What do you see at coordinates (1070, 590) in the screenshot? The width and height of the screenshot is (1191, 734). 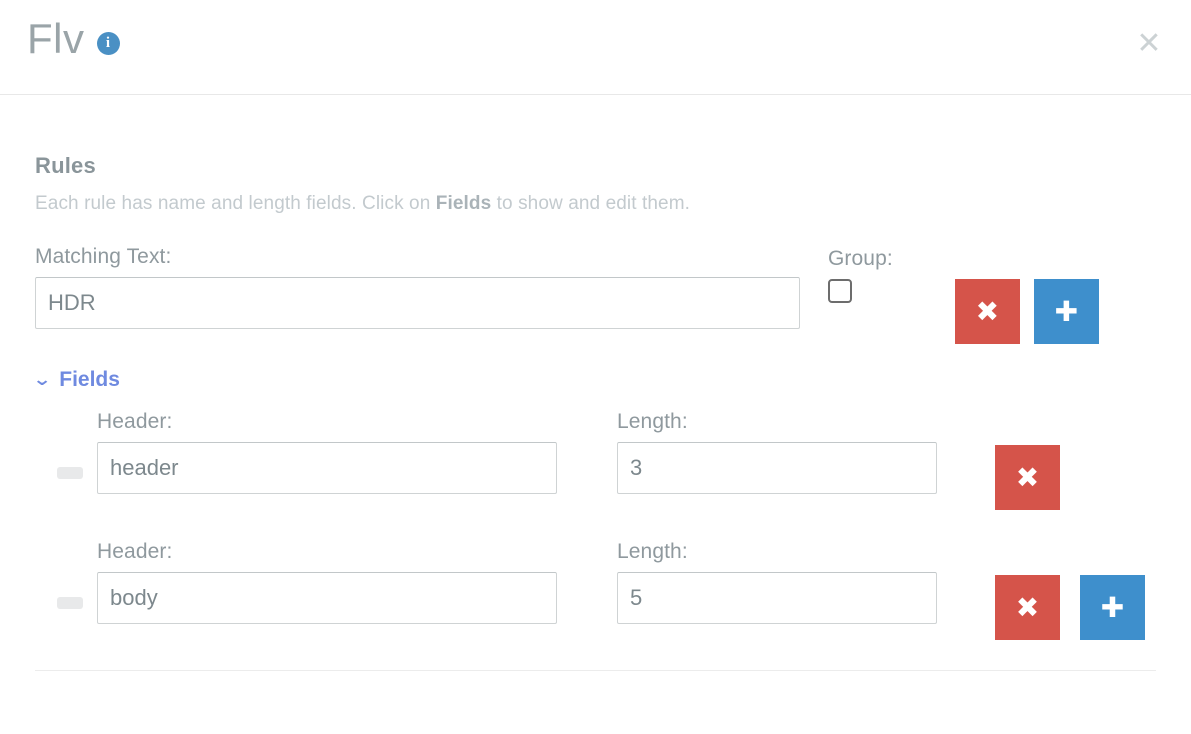 I see `field-actions: ✖ ✚` at bounding box center [1070, 590].